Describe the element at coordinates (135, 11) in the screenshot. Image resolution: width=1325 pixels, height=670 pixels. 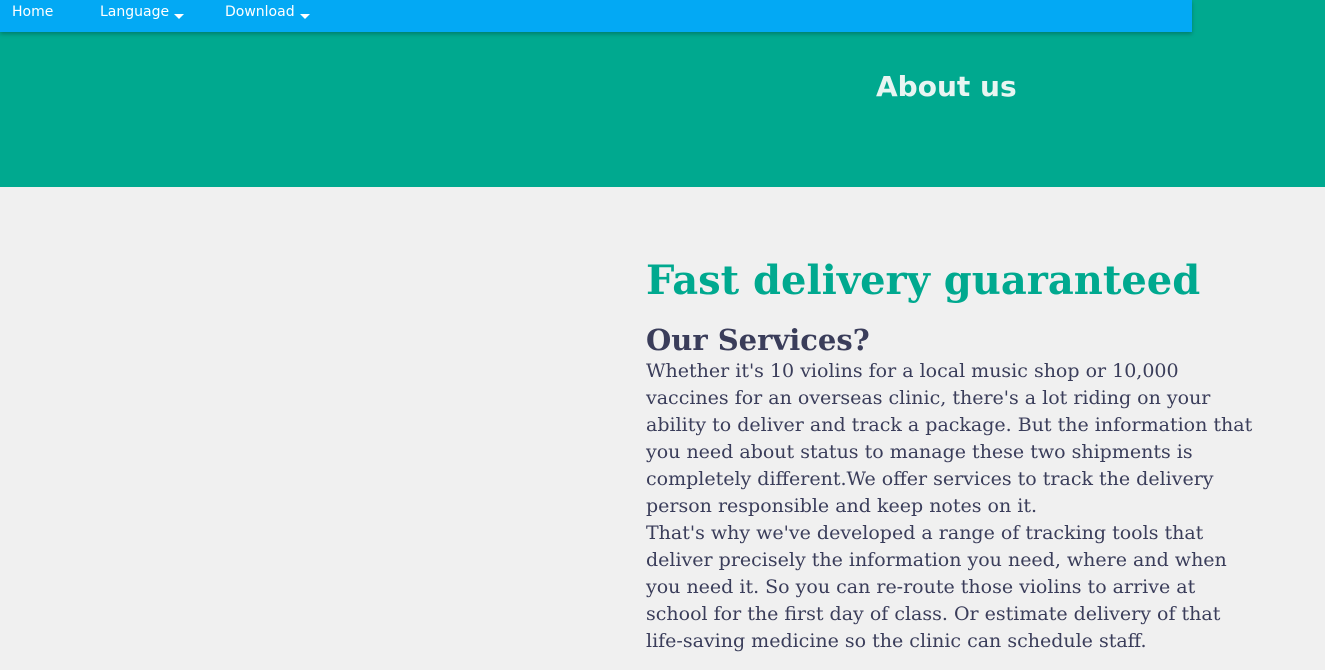
I see `nav-language-label: Language` at that location.